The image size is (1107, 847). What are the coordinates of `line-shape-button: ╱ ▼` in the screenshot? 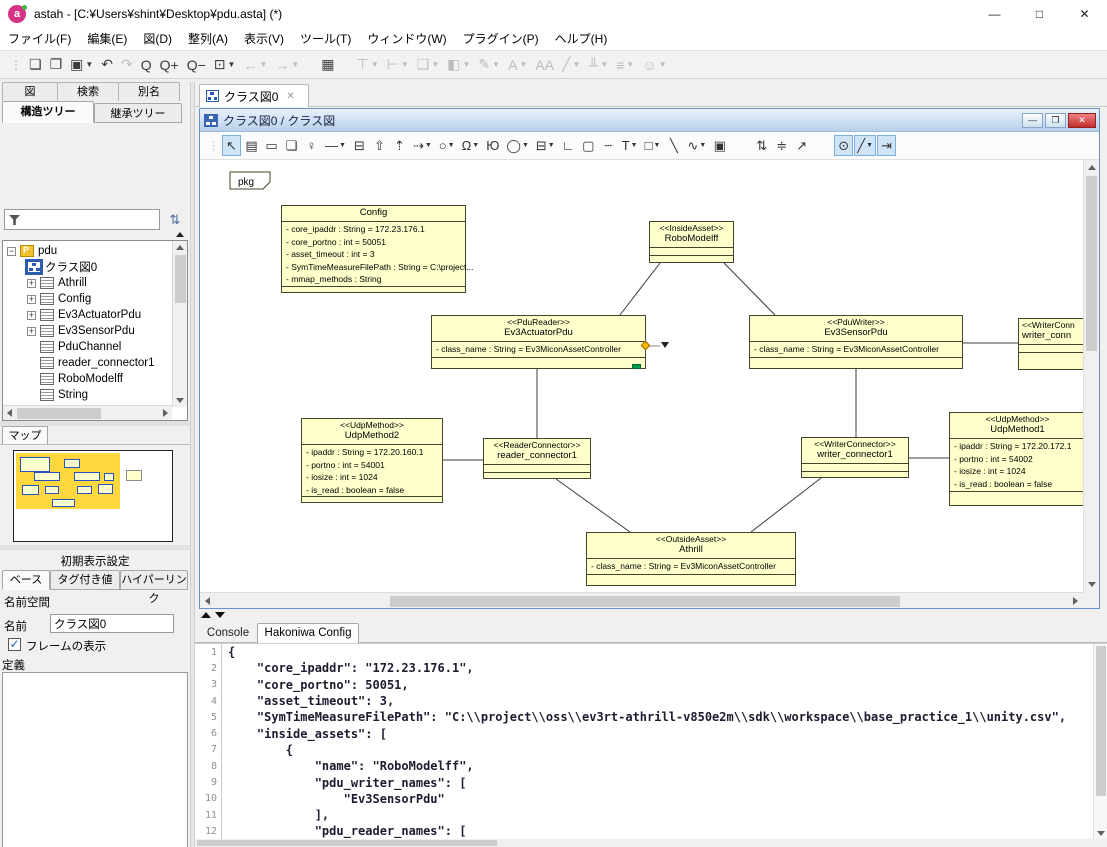 It's located at (865, 145).